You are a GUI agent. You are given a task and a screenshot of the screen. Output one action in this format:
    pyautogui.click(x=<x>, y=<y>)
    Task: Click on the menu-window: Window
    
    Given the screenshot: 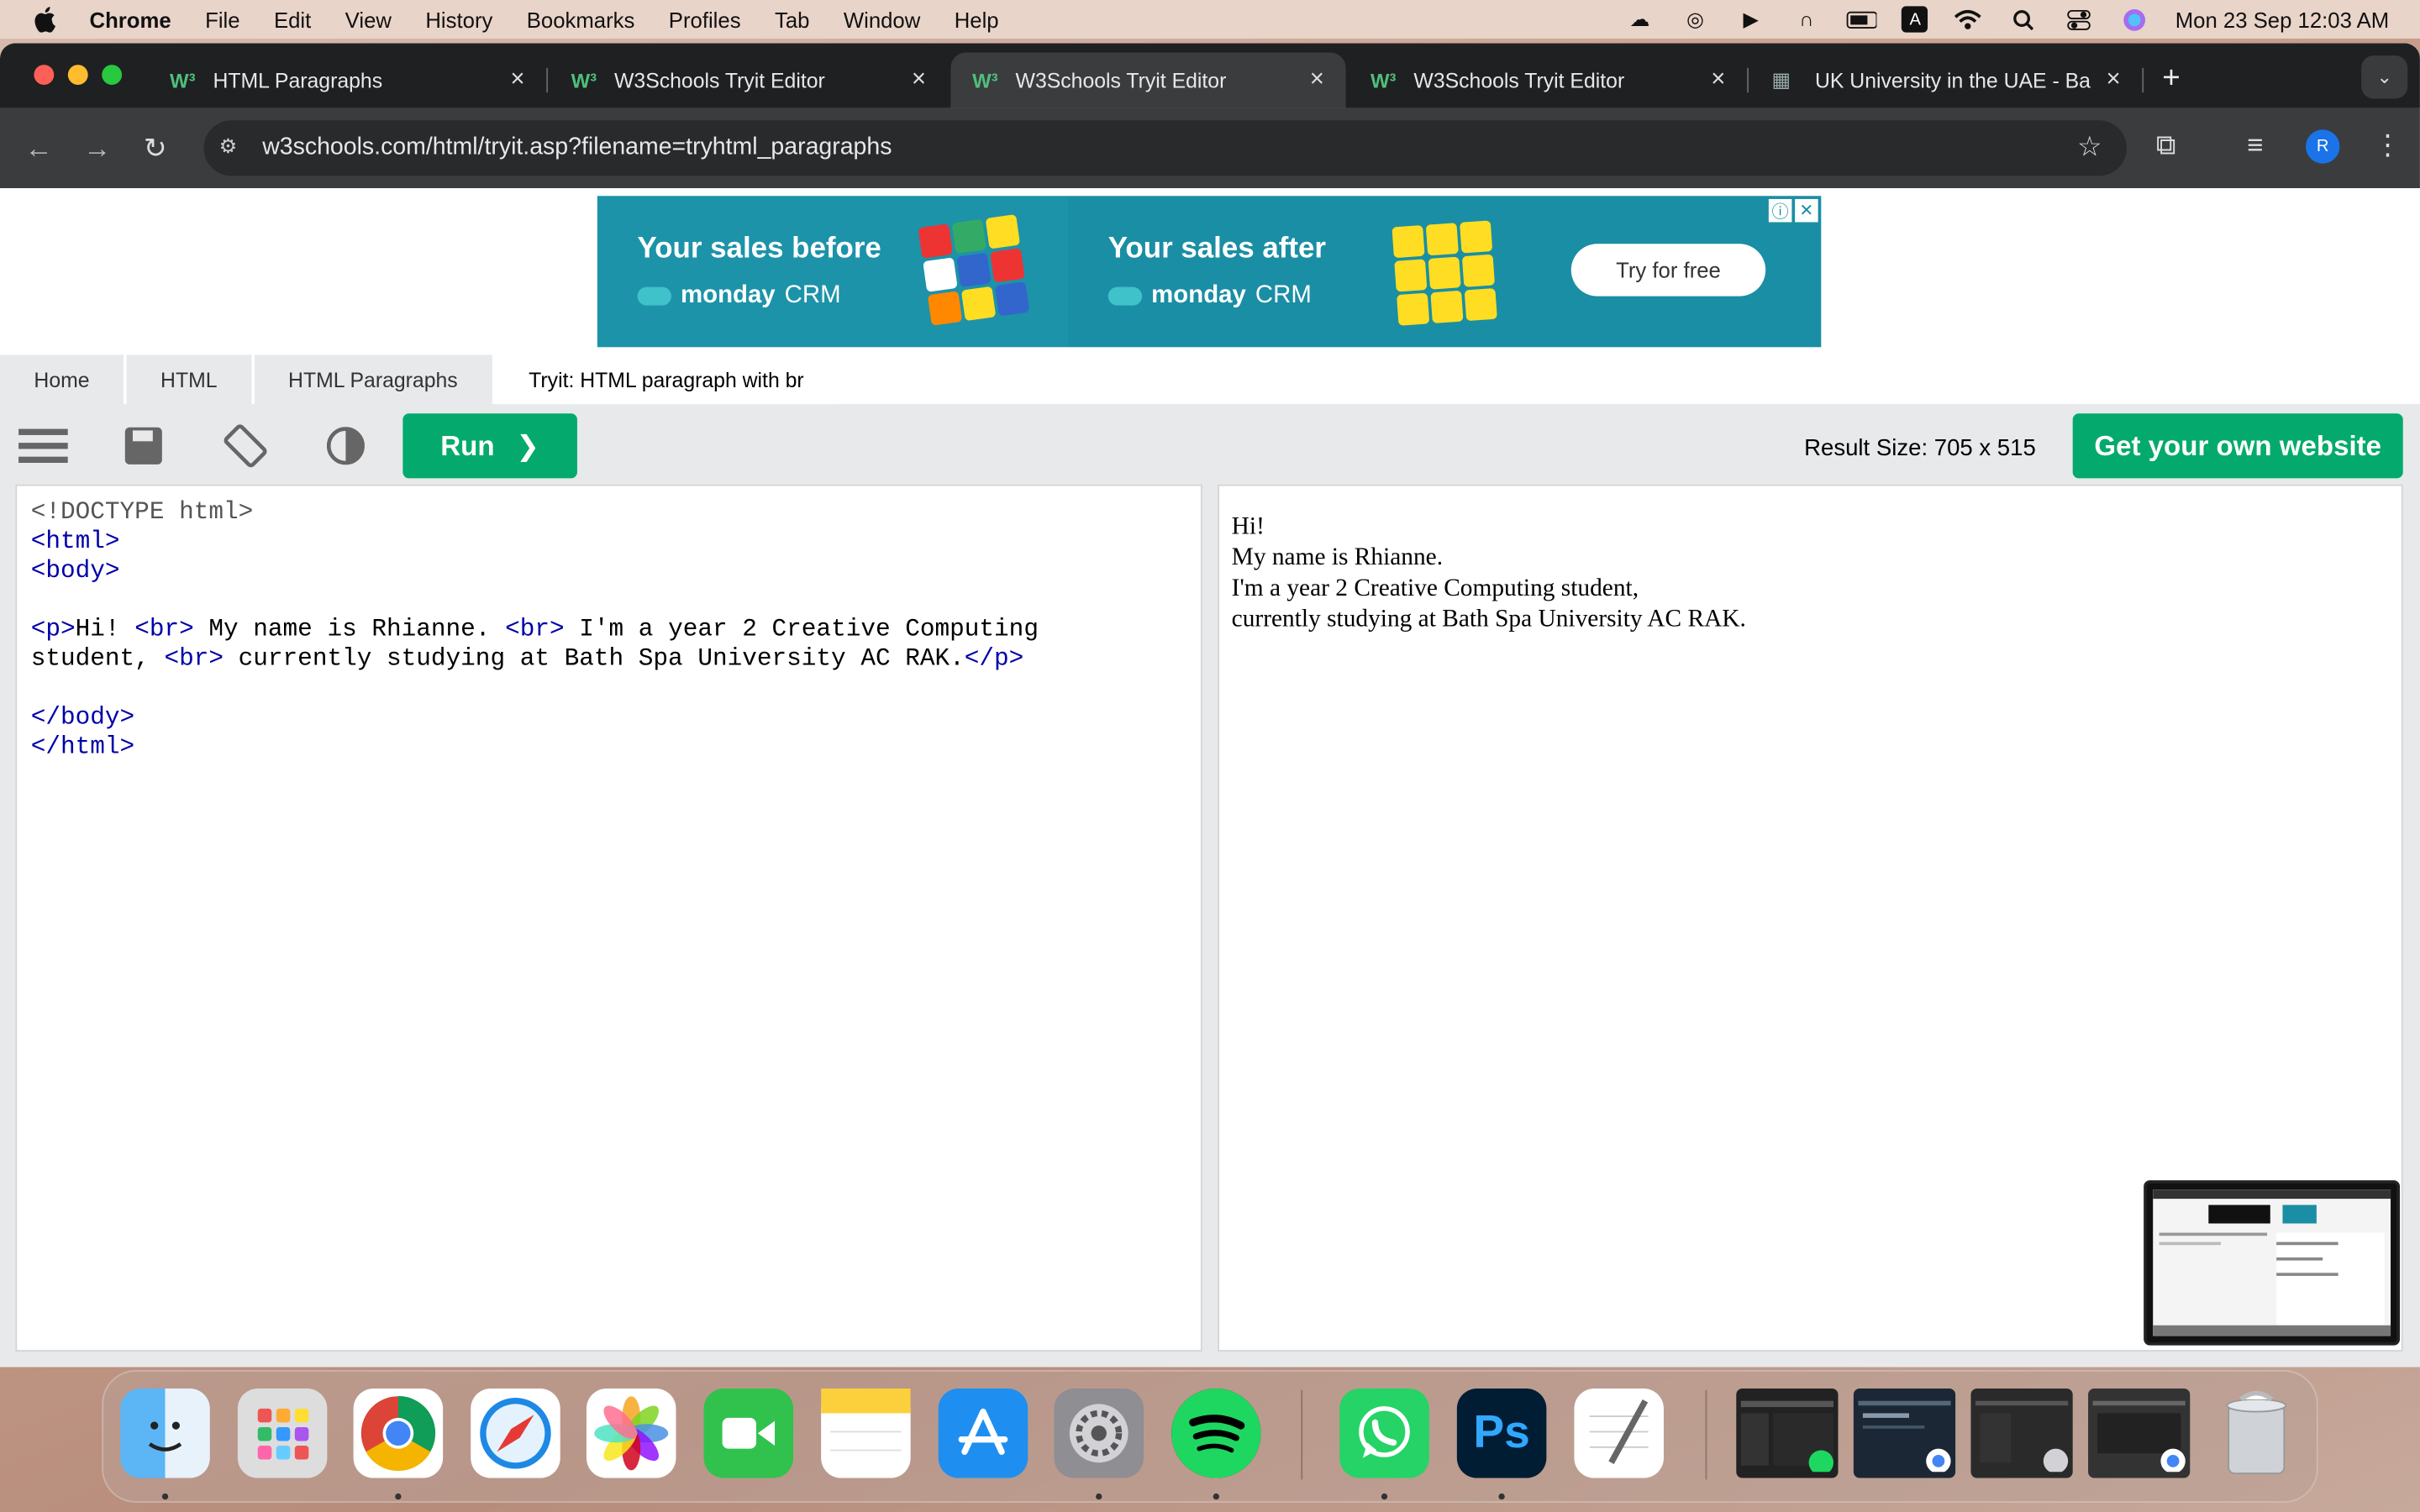 What is the action you would take?
    pyautogui.click(x=882, y=19)
    